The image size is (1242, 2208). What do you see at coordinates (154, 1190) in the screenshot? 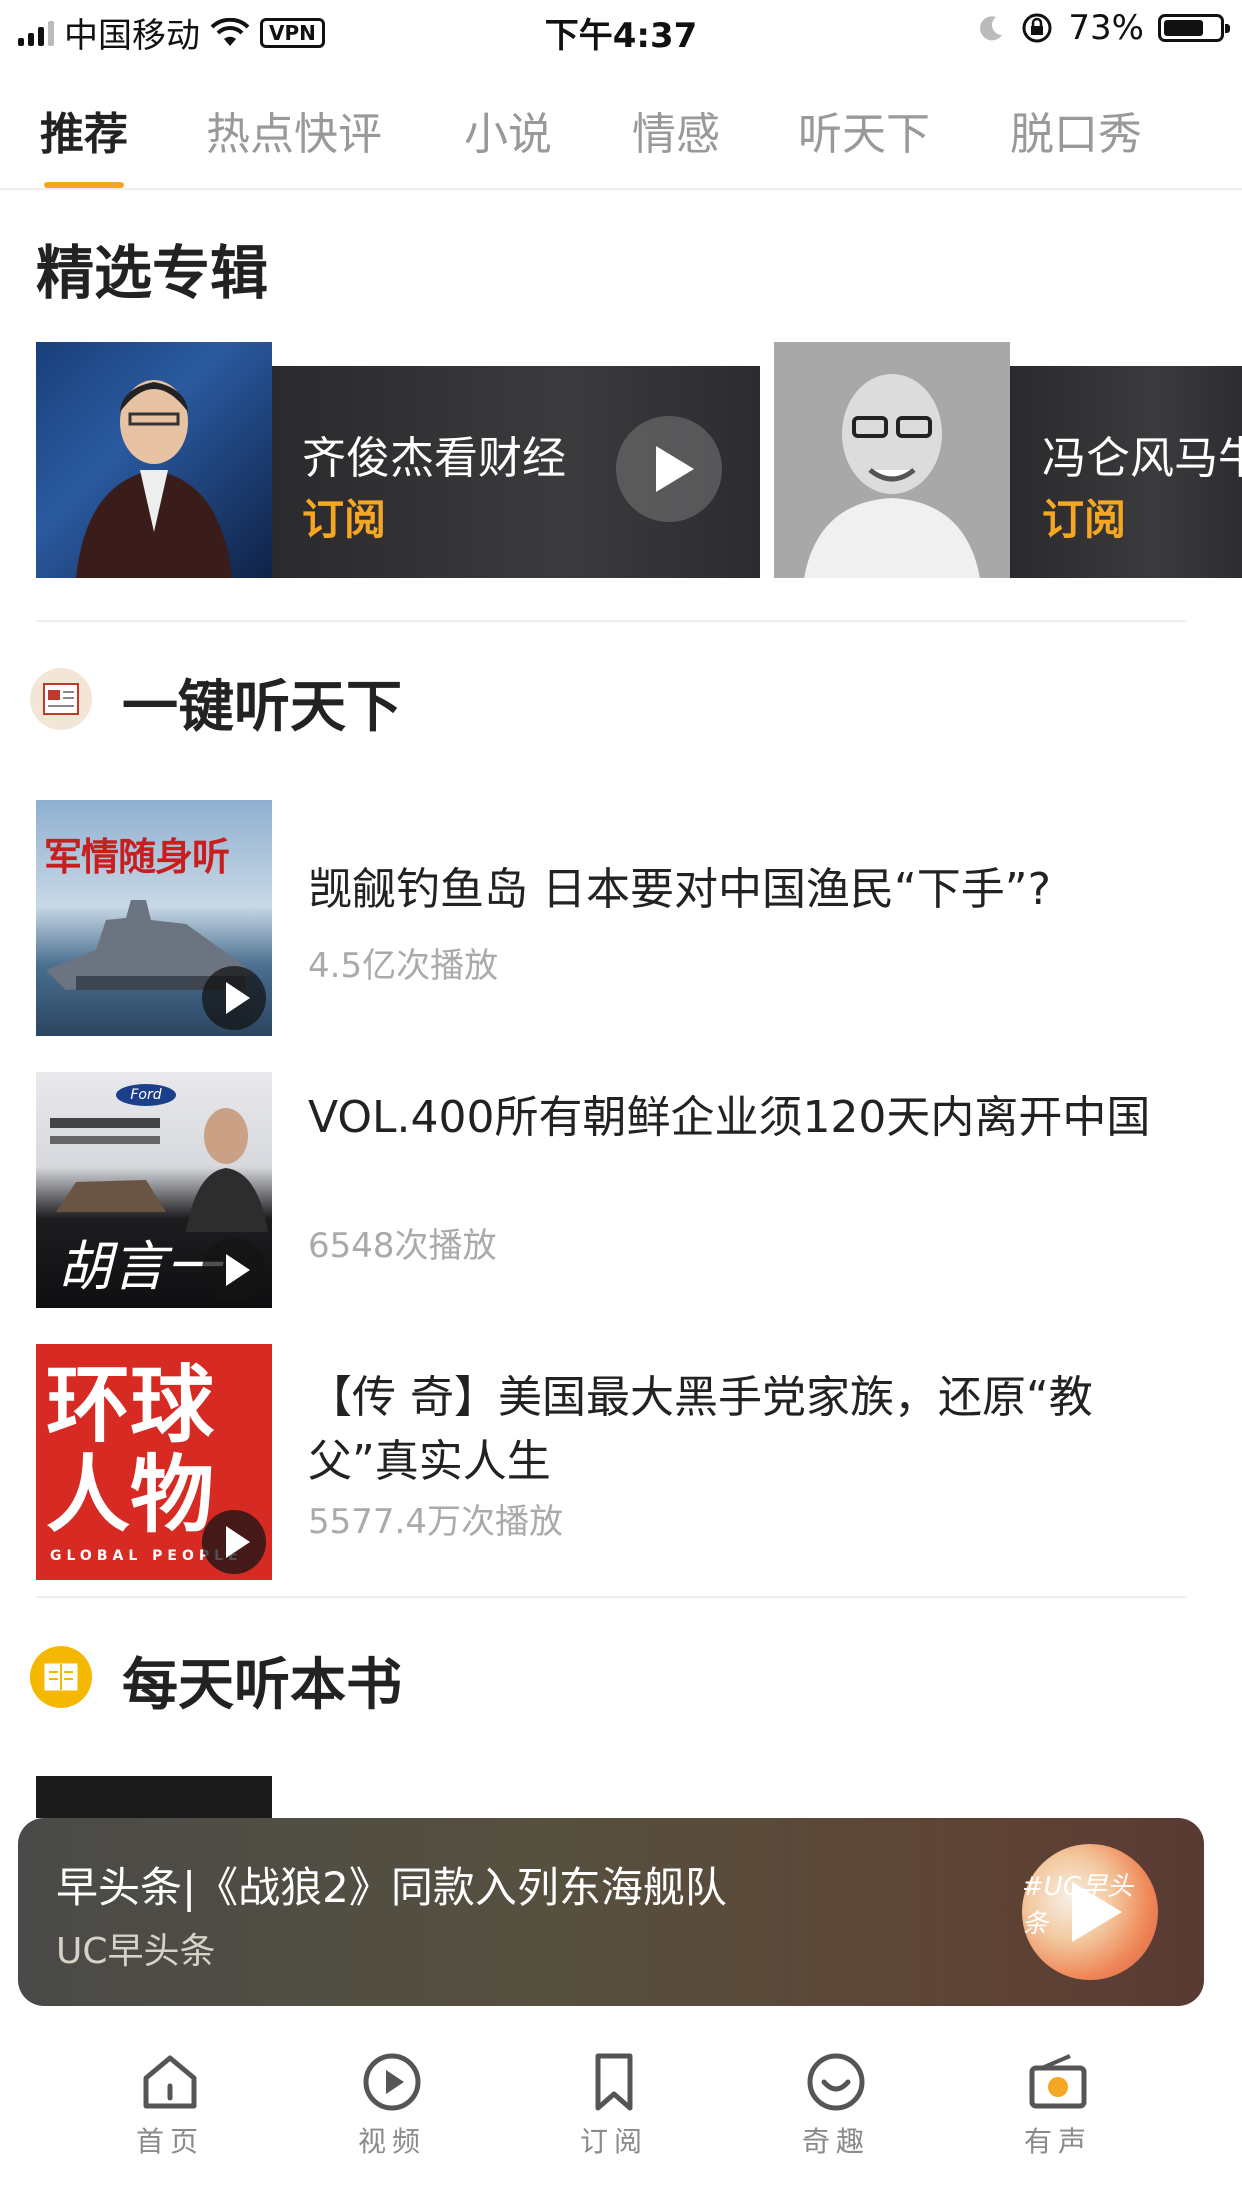
I see `item-thumbnail: Ford 胡言一一` at bounding box center [154, 1190].